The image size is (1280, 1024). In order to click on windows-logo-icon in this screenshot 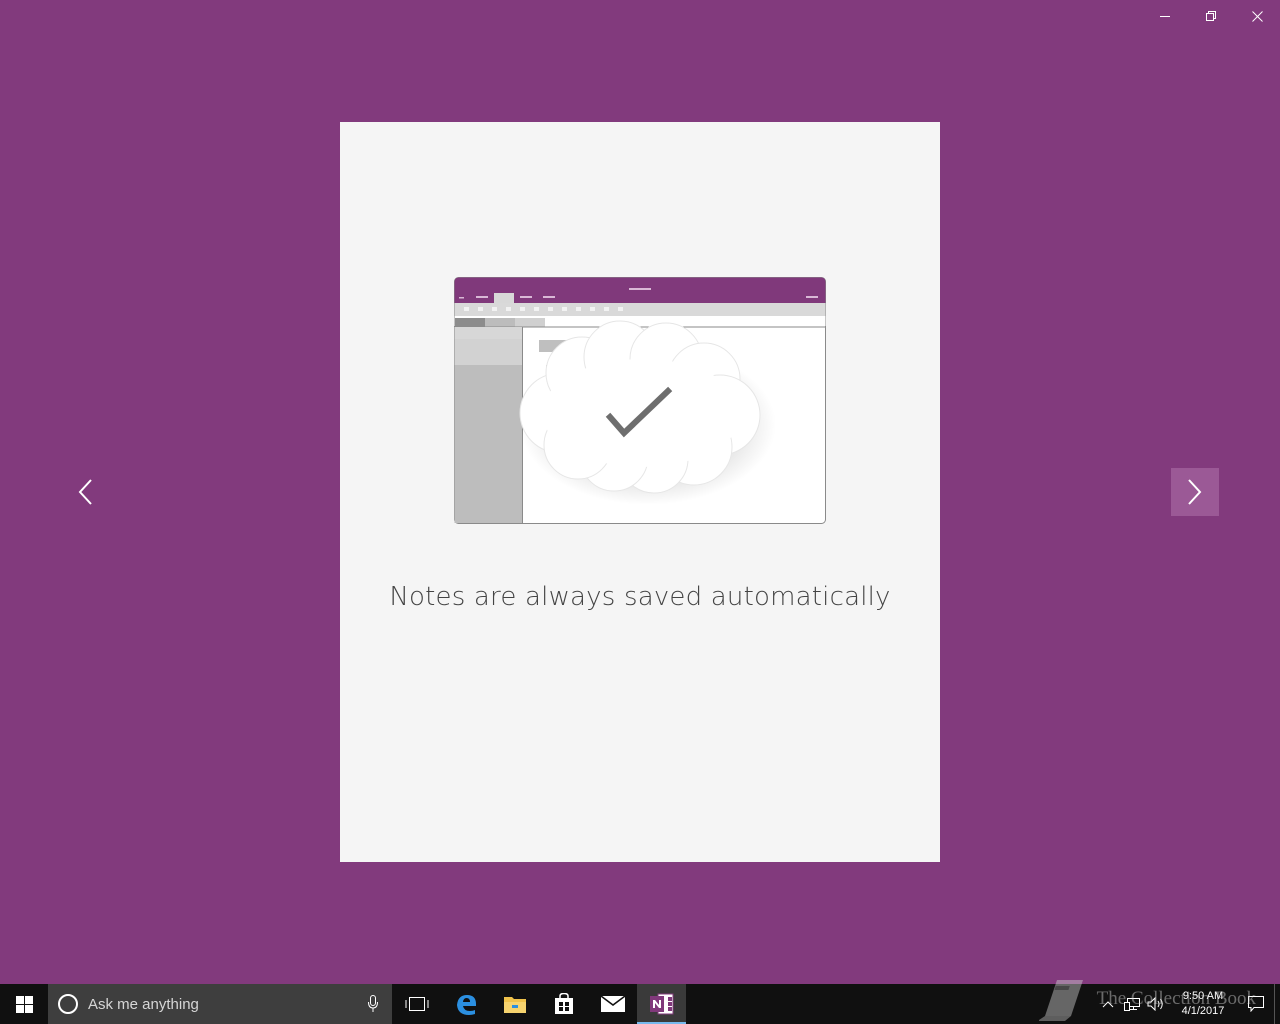, I will do `click(24, 1004)`.